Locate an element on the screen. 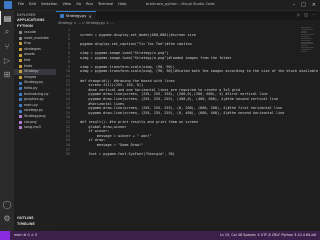 This screenshot has width=320, height=240. tab-label: Strategy.py is located at coordinates (76, 16).